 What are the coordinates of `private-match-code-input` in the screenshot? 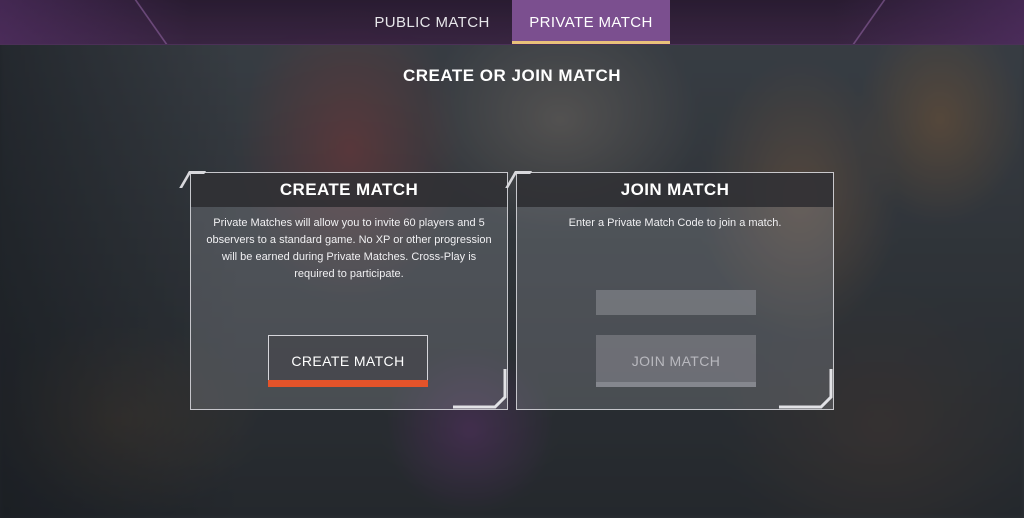 It's located at (676, 302).